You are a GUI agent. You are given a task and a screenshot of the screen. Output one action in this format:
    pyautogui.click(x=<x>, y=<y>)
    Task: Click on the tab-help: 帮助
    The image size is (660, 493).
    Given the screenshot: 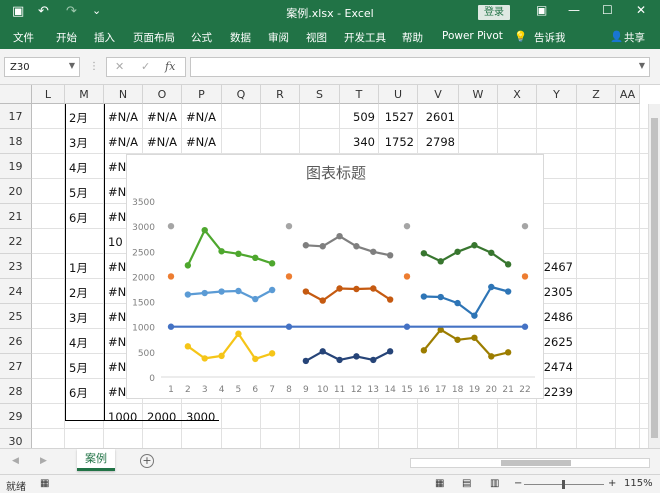 What is the action you would take?
    pyautogui.click(x=412, y=37)
    